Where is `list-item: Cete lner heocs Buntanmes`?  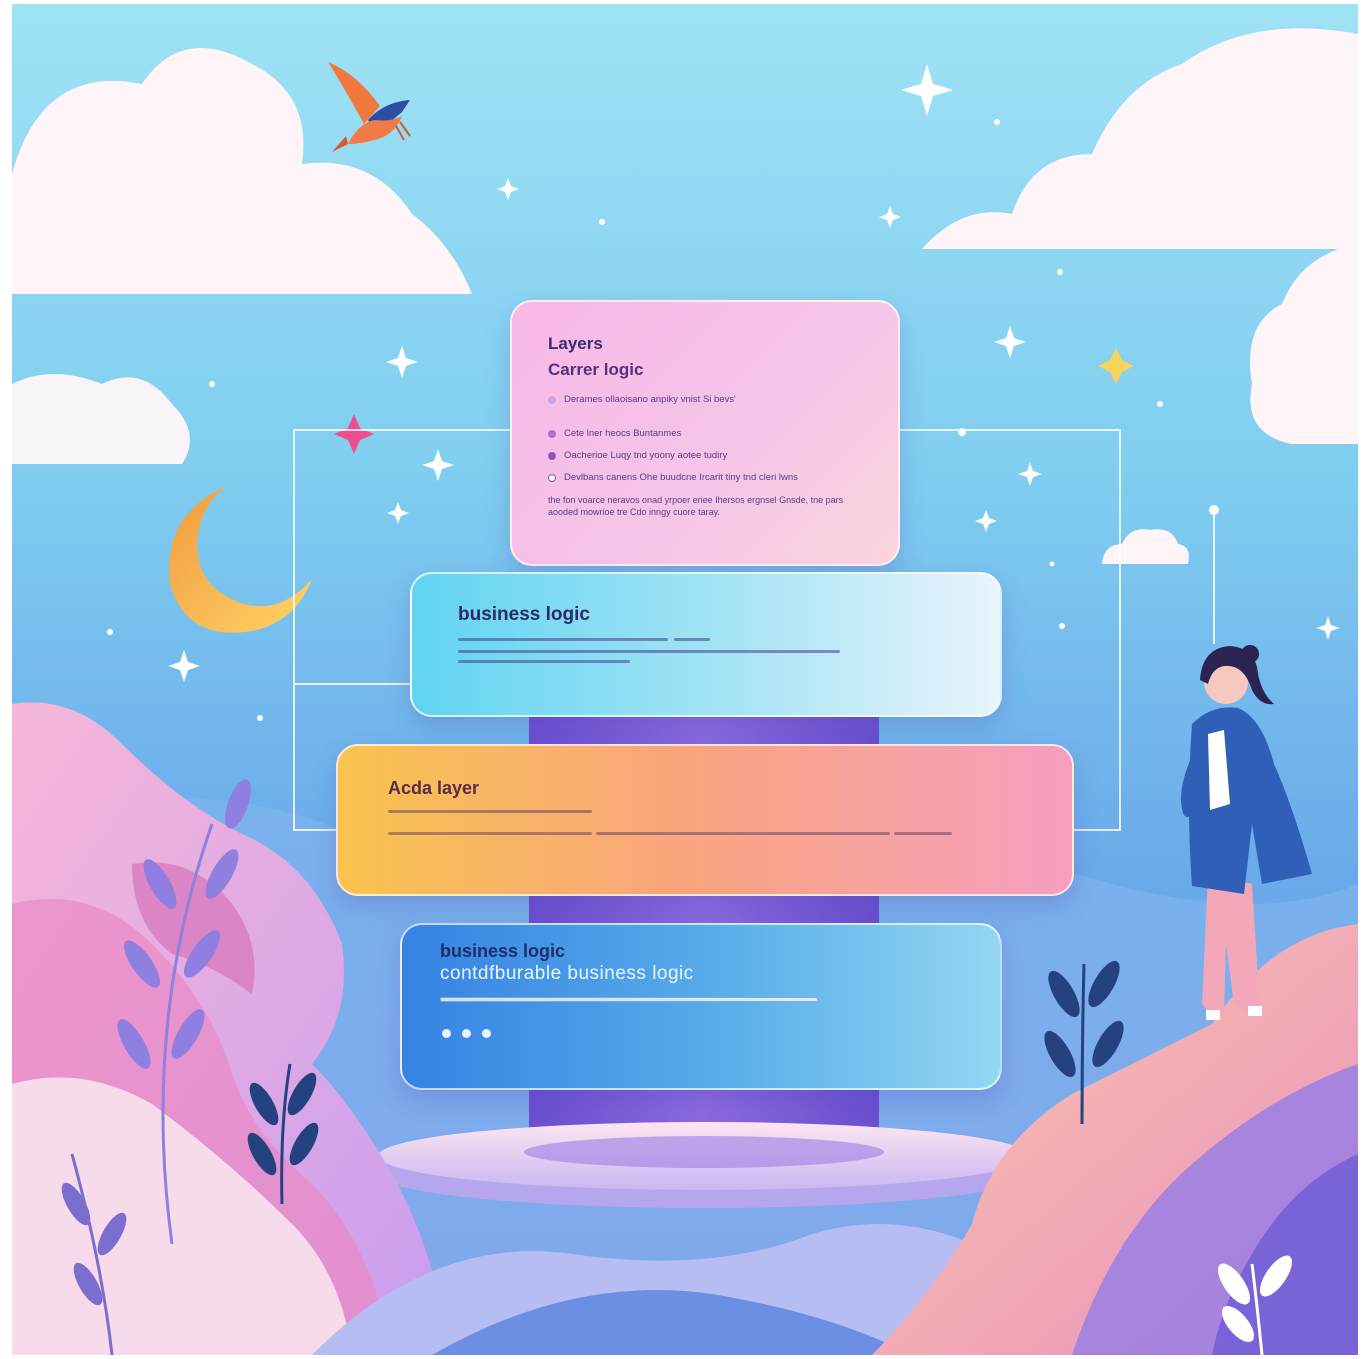
list-item: Cete lner heocs Buntanmes is located at coordinates (713, 434).